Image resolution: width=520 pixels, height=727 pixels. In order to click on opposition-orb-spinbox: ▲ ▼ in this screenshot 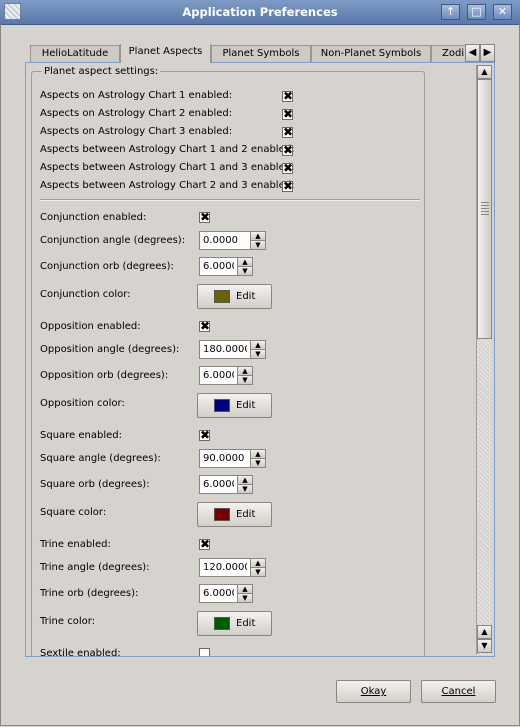, I will do `click(233, 375)`.